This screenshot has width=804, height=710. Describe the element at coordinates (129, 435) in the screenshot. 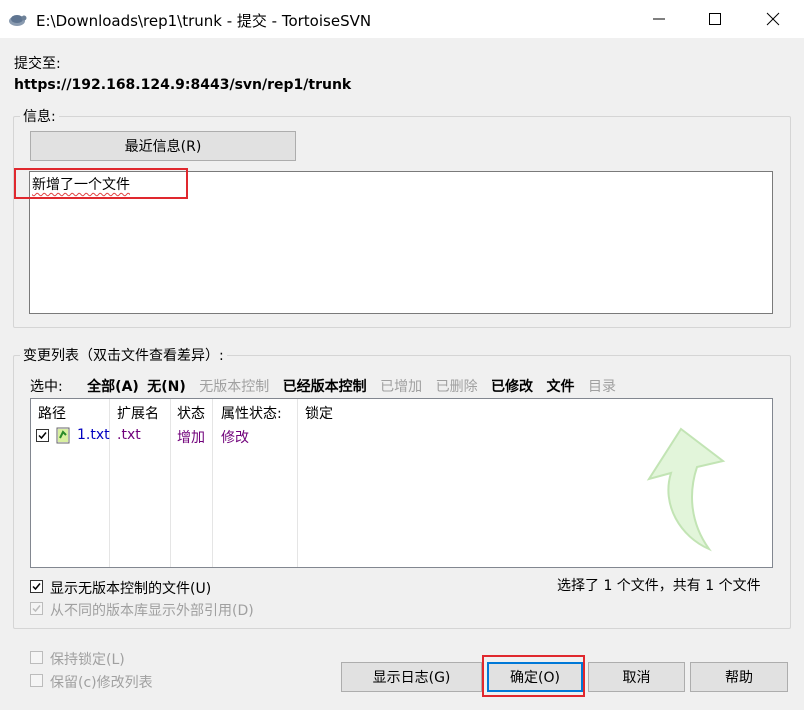

I see `row-extension: .txt` at that location.